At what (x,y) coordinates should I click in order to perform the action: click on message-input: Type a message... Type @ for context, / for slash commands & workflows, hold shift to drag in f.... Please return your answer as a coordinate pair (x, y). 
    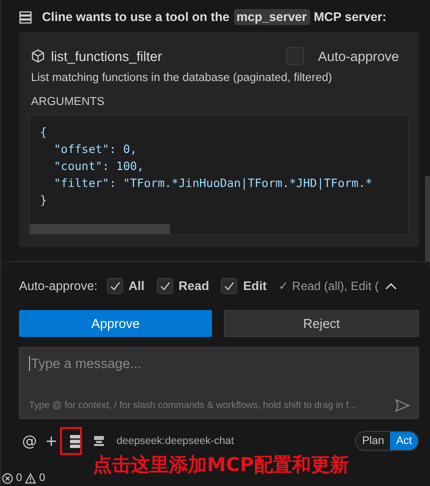
    Looking at the image, I should click on (219, 383).